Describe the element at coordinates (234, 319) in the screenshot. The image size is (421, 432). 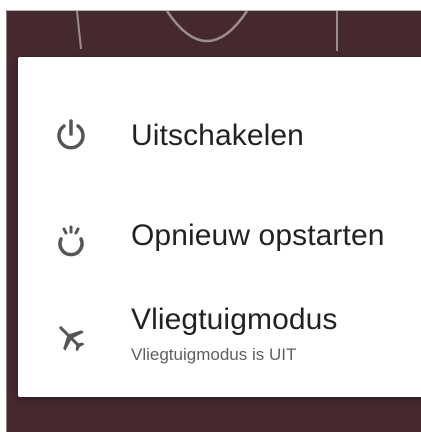
I see `airplane-mode-label: Vliegtuigmodus` at that location.